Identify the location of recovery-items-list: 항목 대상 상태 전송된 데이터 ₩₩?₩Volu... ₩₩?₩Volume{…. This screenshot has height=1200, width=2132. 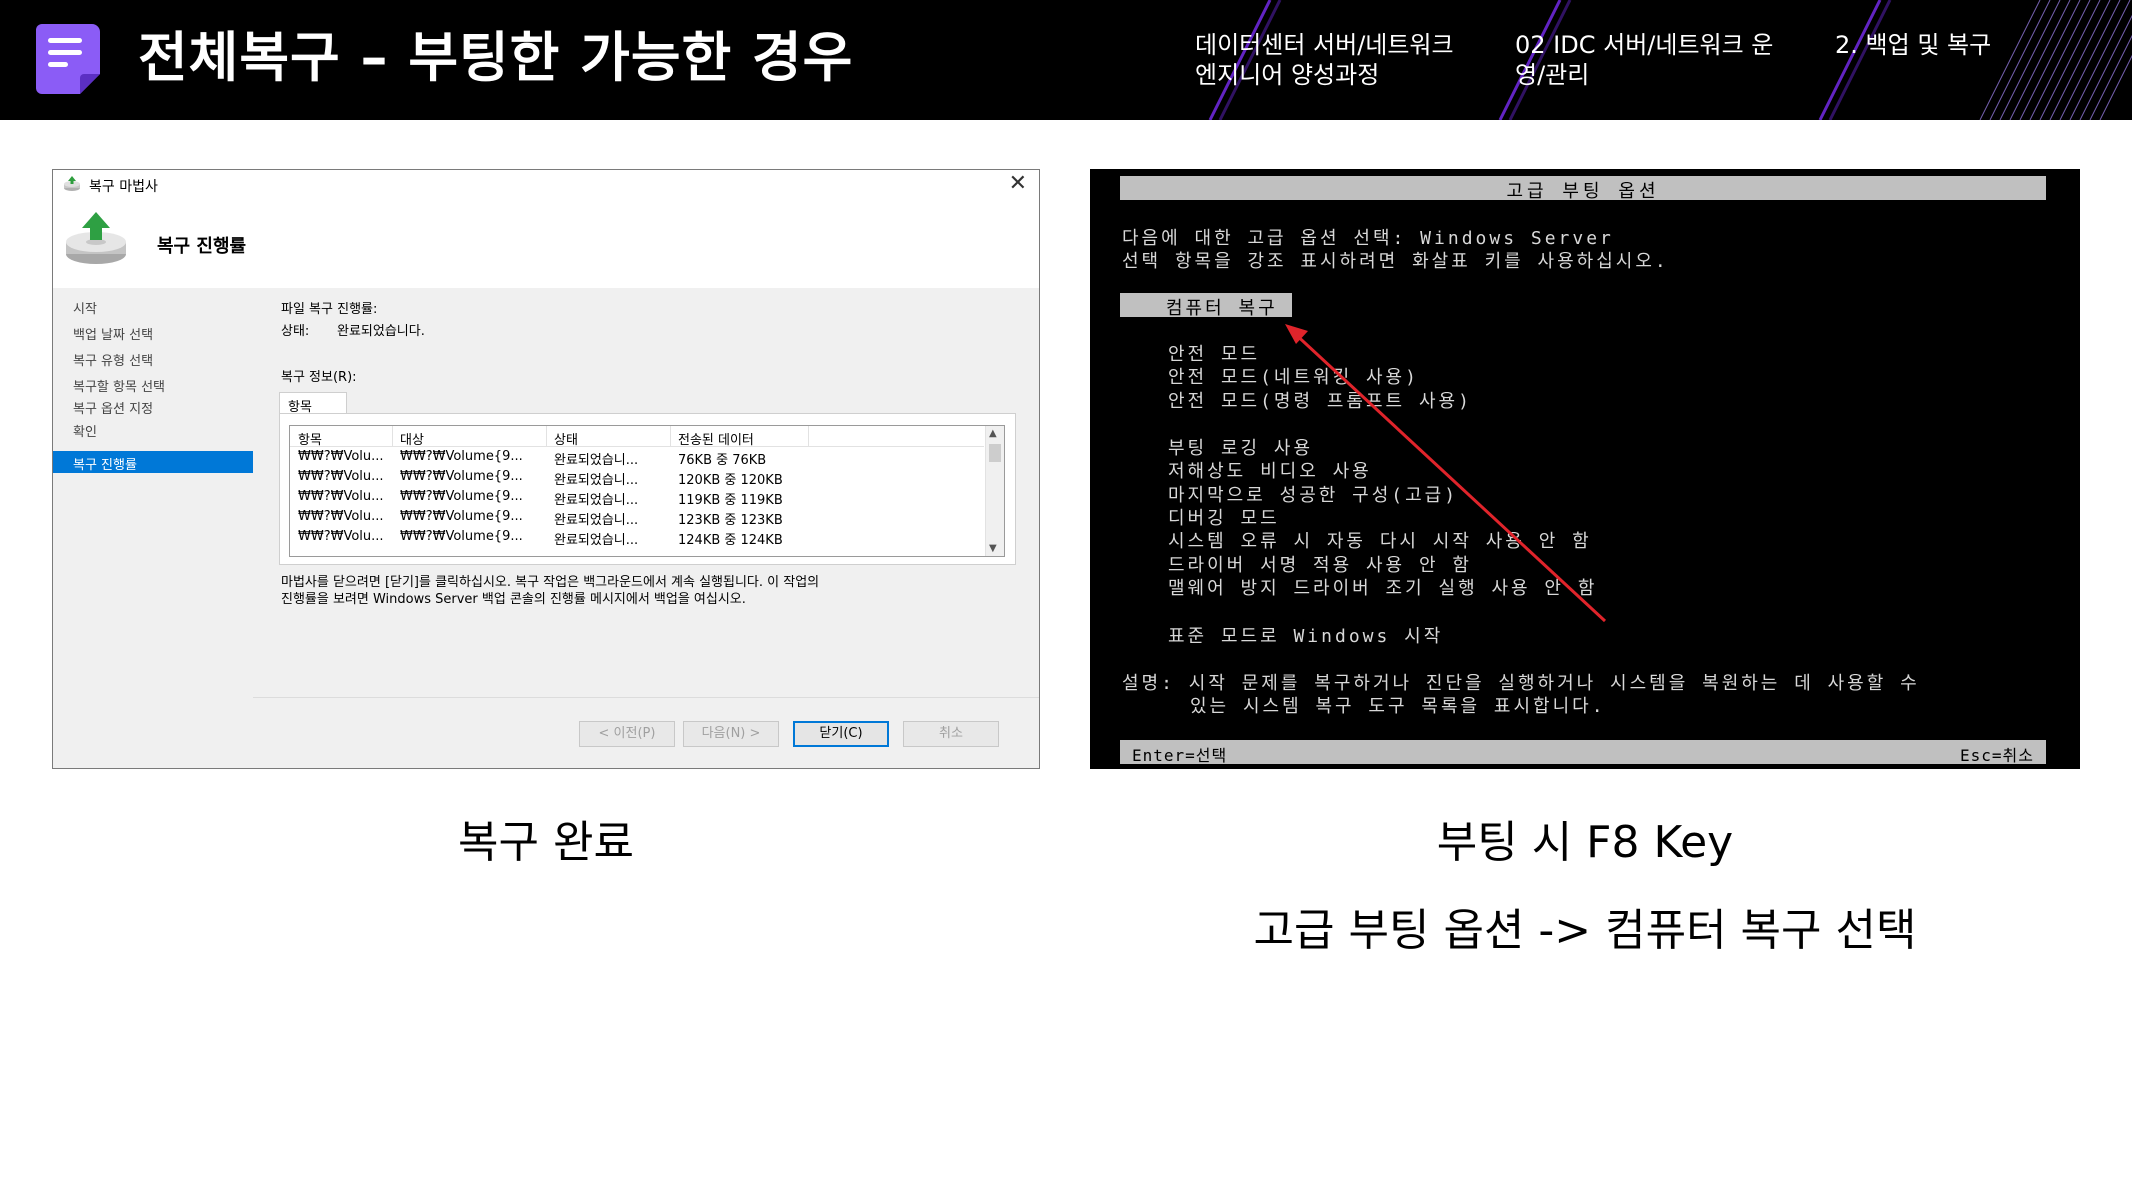
(647, 491).